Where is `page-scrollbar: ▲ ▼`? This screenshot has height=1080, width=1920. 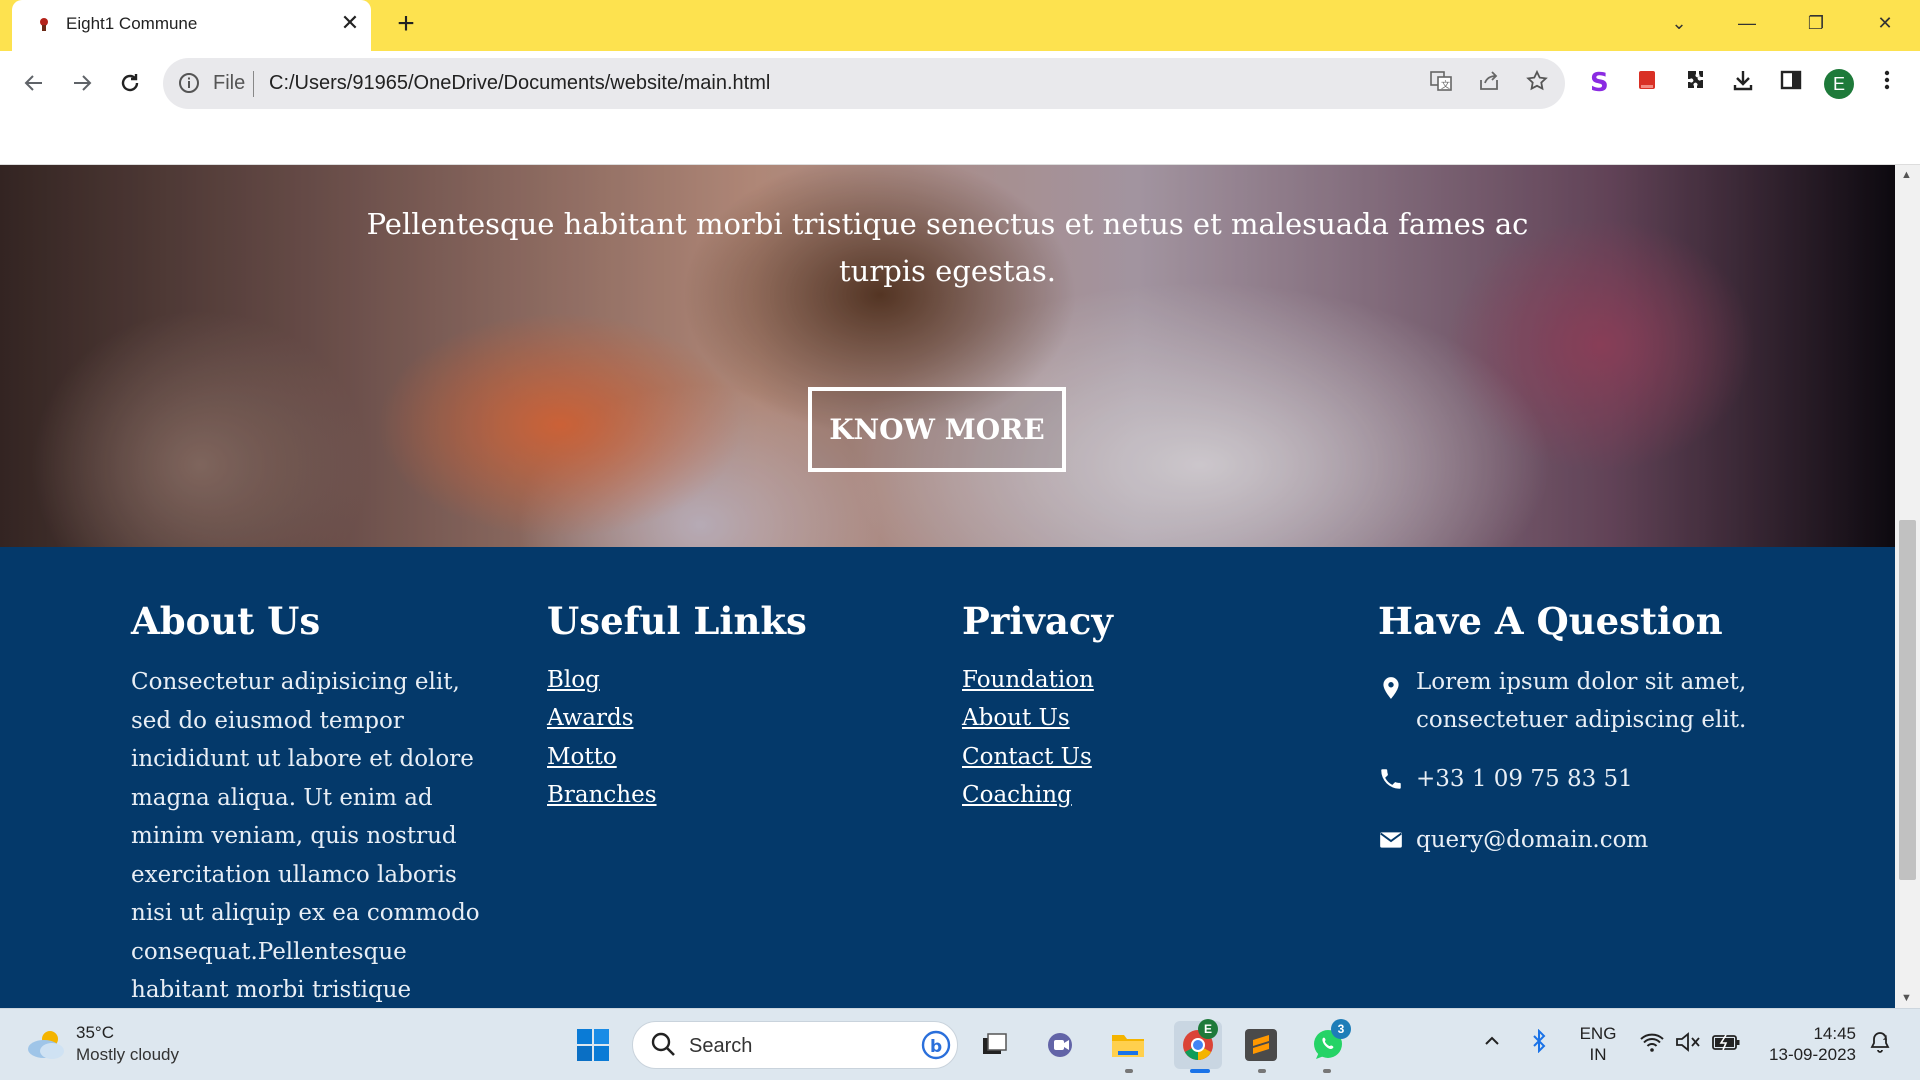
page-scrollbar: ▲ ▼ is located at coordinates (1907, 586).